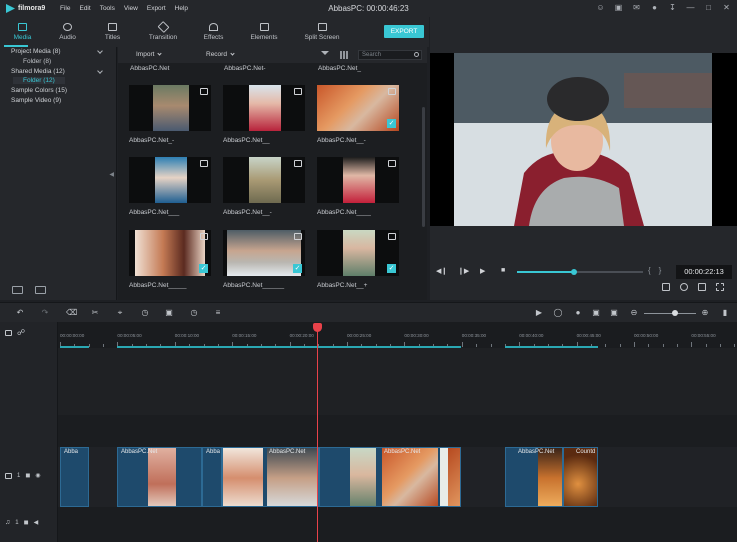 Image resolution: width=737 pixels, height=542 pixels. What do you see at coordinates (264, 259) in the screenshot?
I see `media-clip: ✓ AbbasPC.Net______` at bounding box center [264, 259].